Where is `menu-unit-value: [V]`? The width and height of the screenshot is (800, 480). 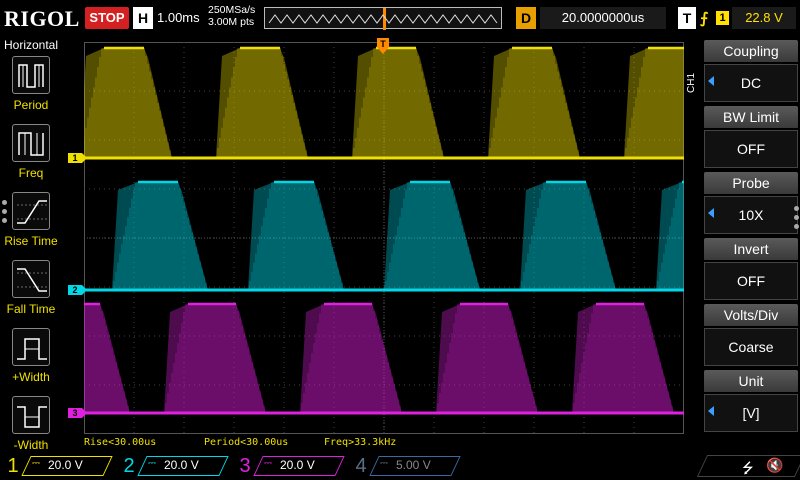 menu-unit-value: [V] is located at coordinates (751, 413).